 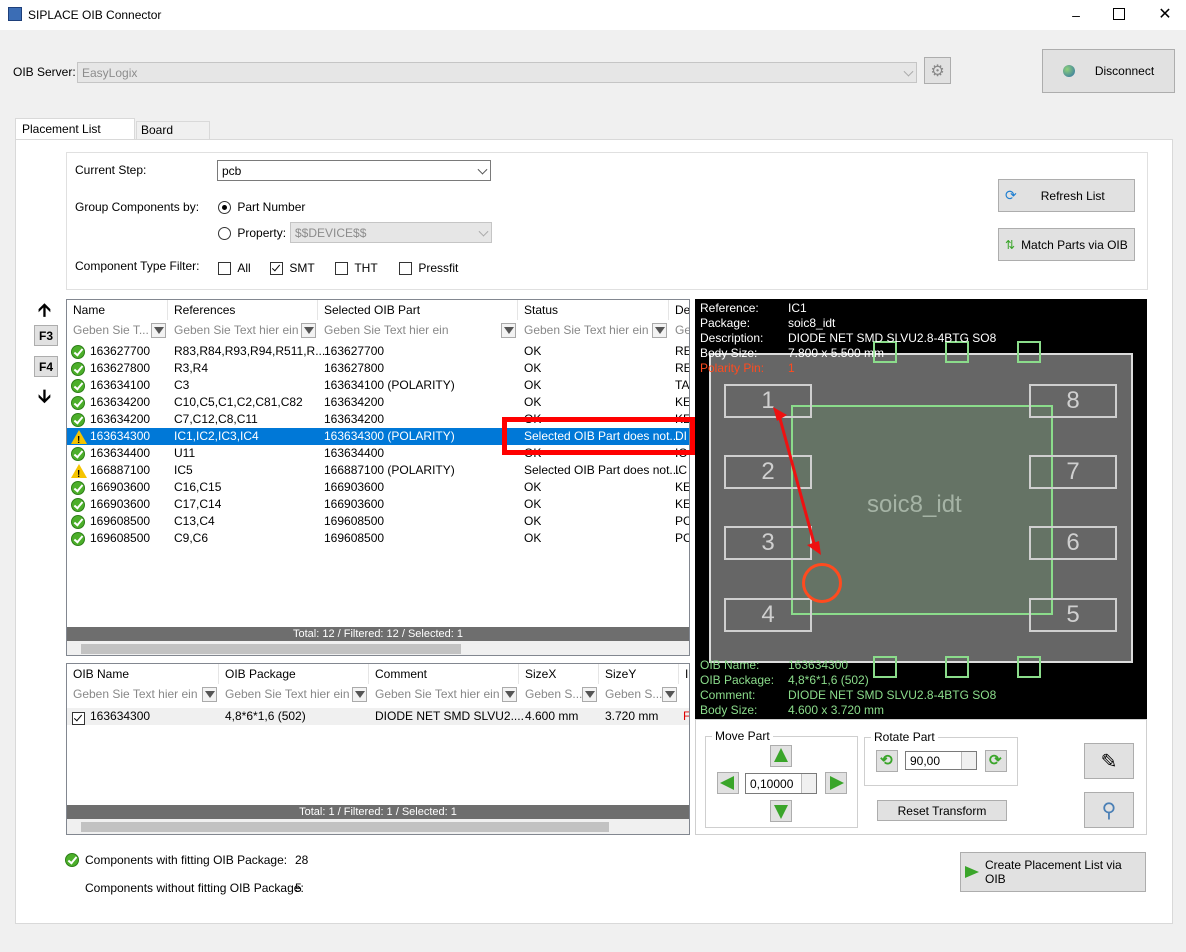 I want to click on rotate-ccw-button: ⟲, so click(x=887, y=761).